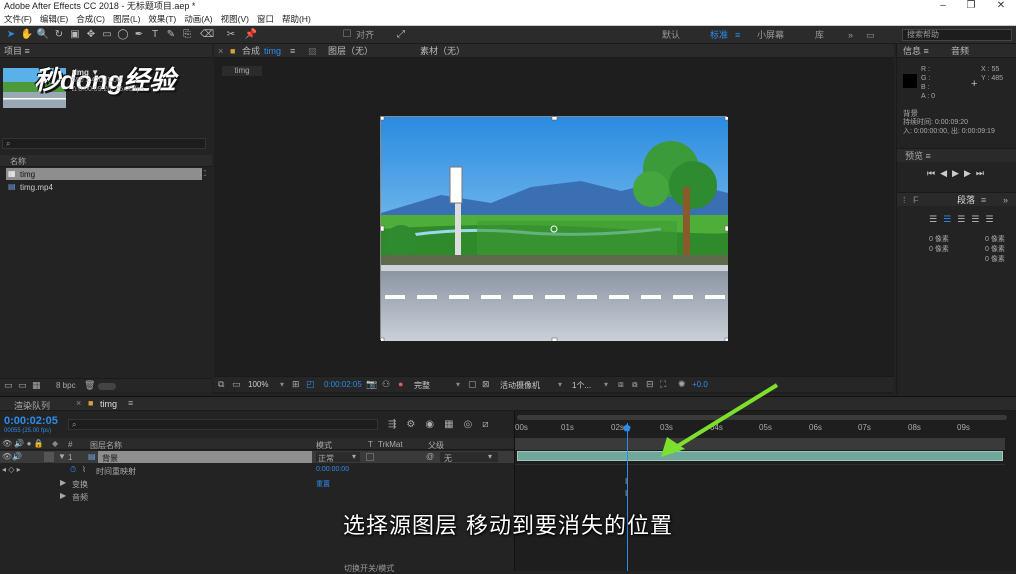 The height and width of the screenshot is (574, 1016). What do you see at coordinates (914, 156) in the screenshot?
I see `preview-tab: 预览` at bounding box center [914, 156].